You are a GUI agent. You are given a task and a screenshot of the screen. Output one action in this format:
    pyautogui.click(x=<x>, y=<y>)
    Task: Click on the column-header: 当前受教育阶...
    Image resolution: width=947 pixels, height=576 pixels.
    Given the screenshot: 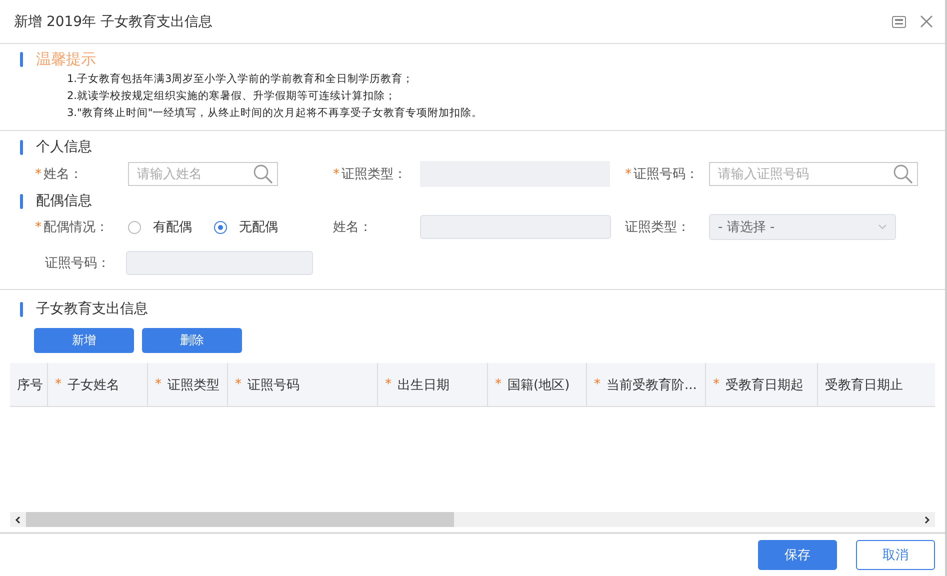 What is the action you would take?
    pyautogui.click(x=651, y=385)
    